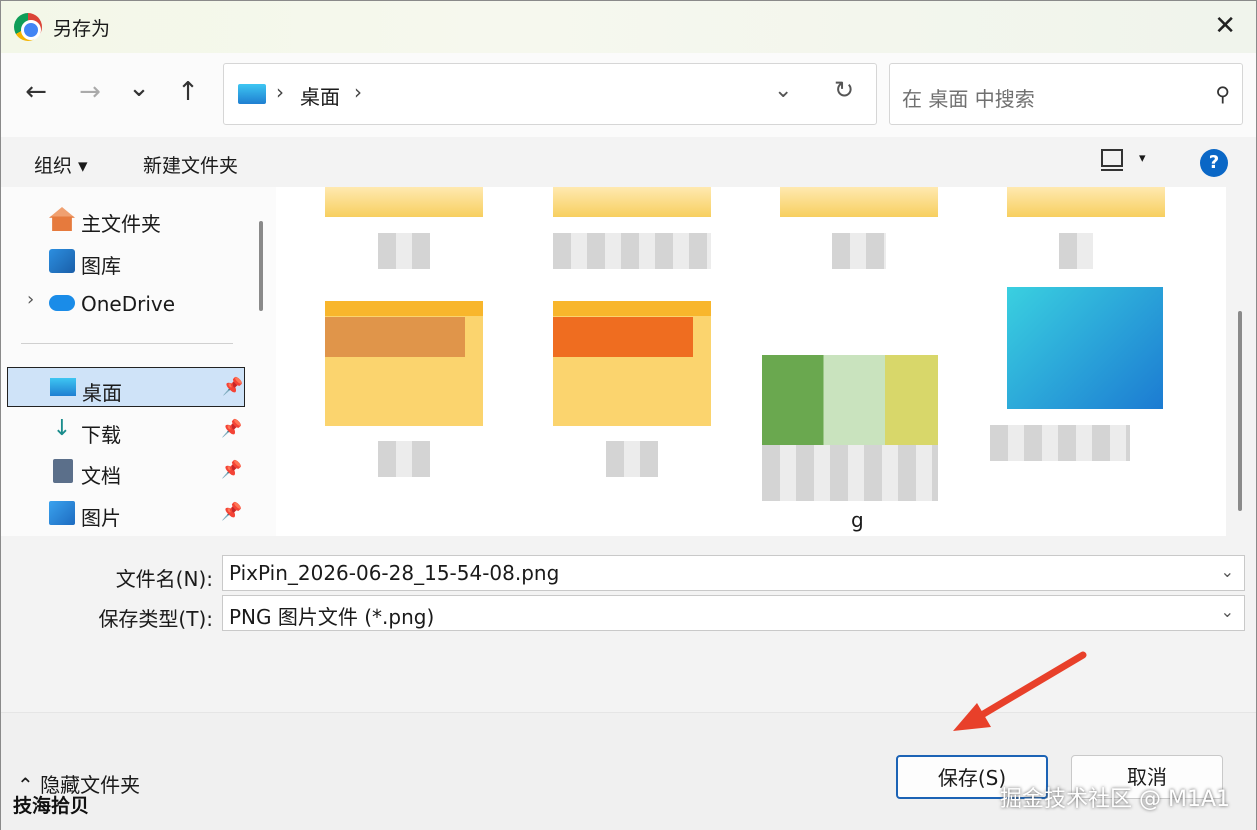  Describe the element at coordinates (62, 513) in the screenshot. I see `pictures-icon` at that location.